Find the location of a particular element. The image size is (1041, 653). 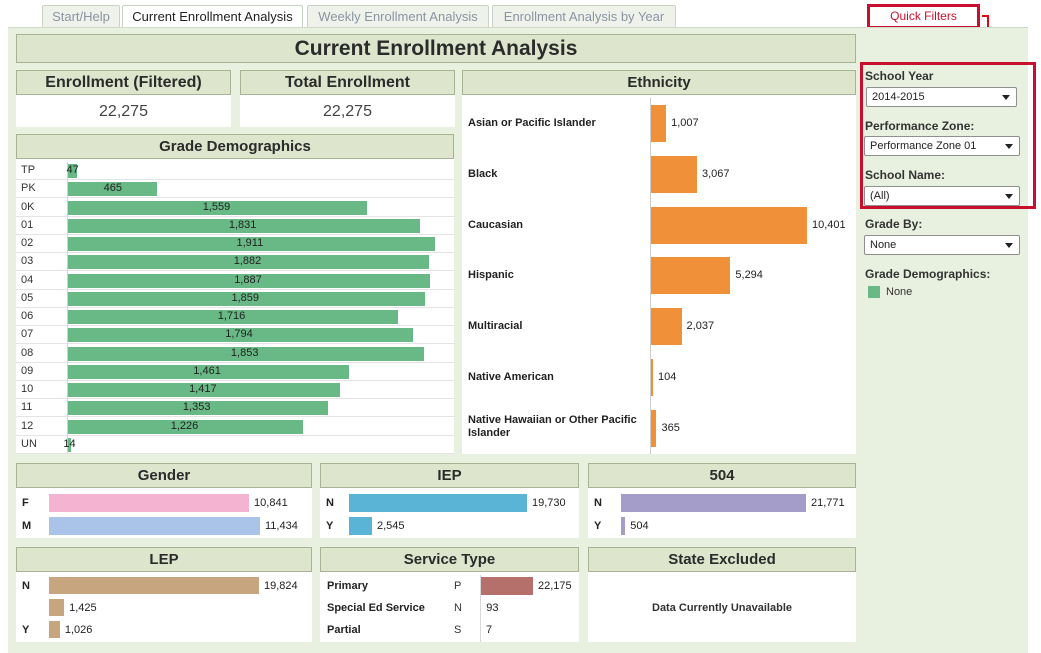

grade-label: 04 is located at coordinates (27, 279).